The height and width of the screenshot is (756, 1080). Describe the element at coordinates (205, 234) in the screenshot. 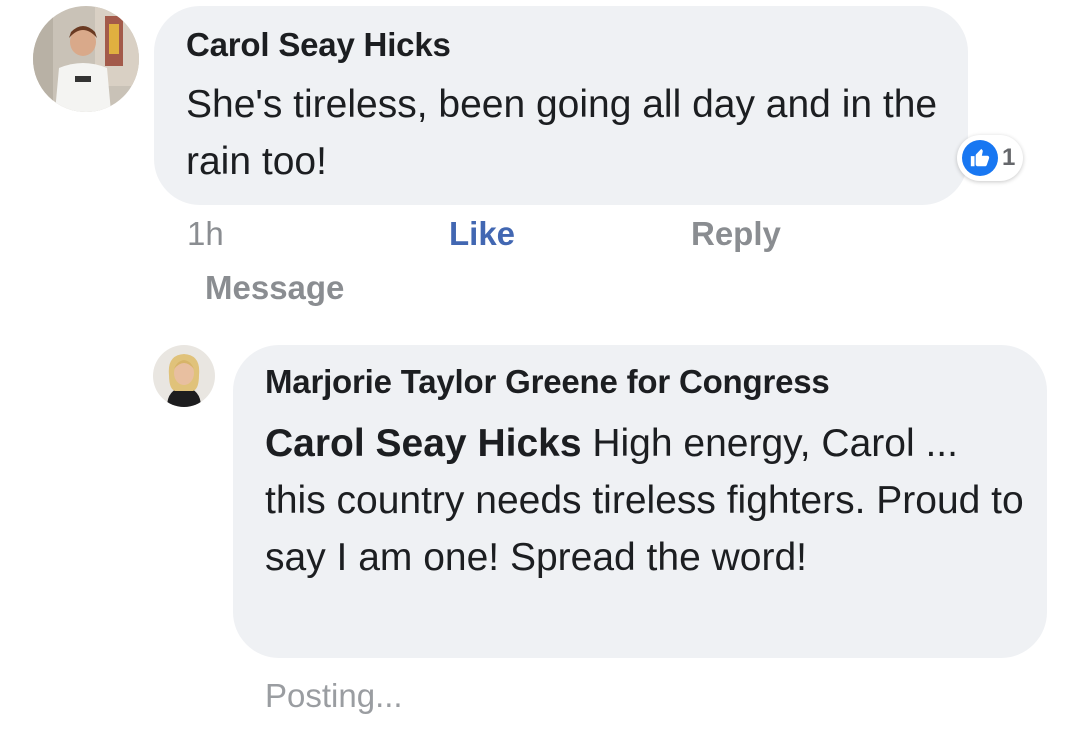

I see `comment-timestamp: 1h` at that location.